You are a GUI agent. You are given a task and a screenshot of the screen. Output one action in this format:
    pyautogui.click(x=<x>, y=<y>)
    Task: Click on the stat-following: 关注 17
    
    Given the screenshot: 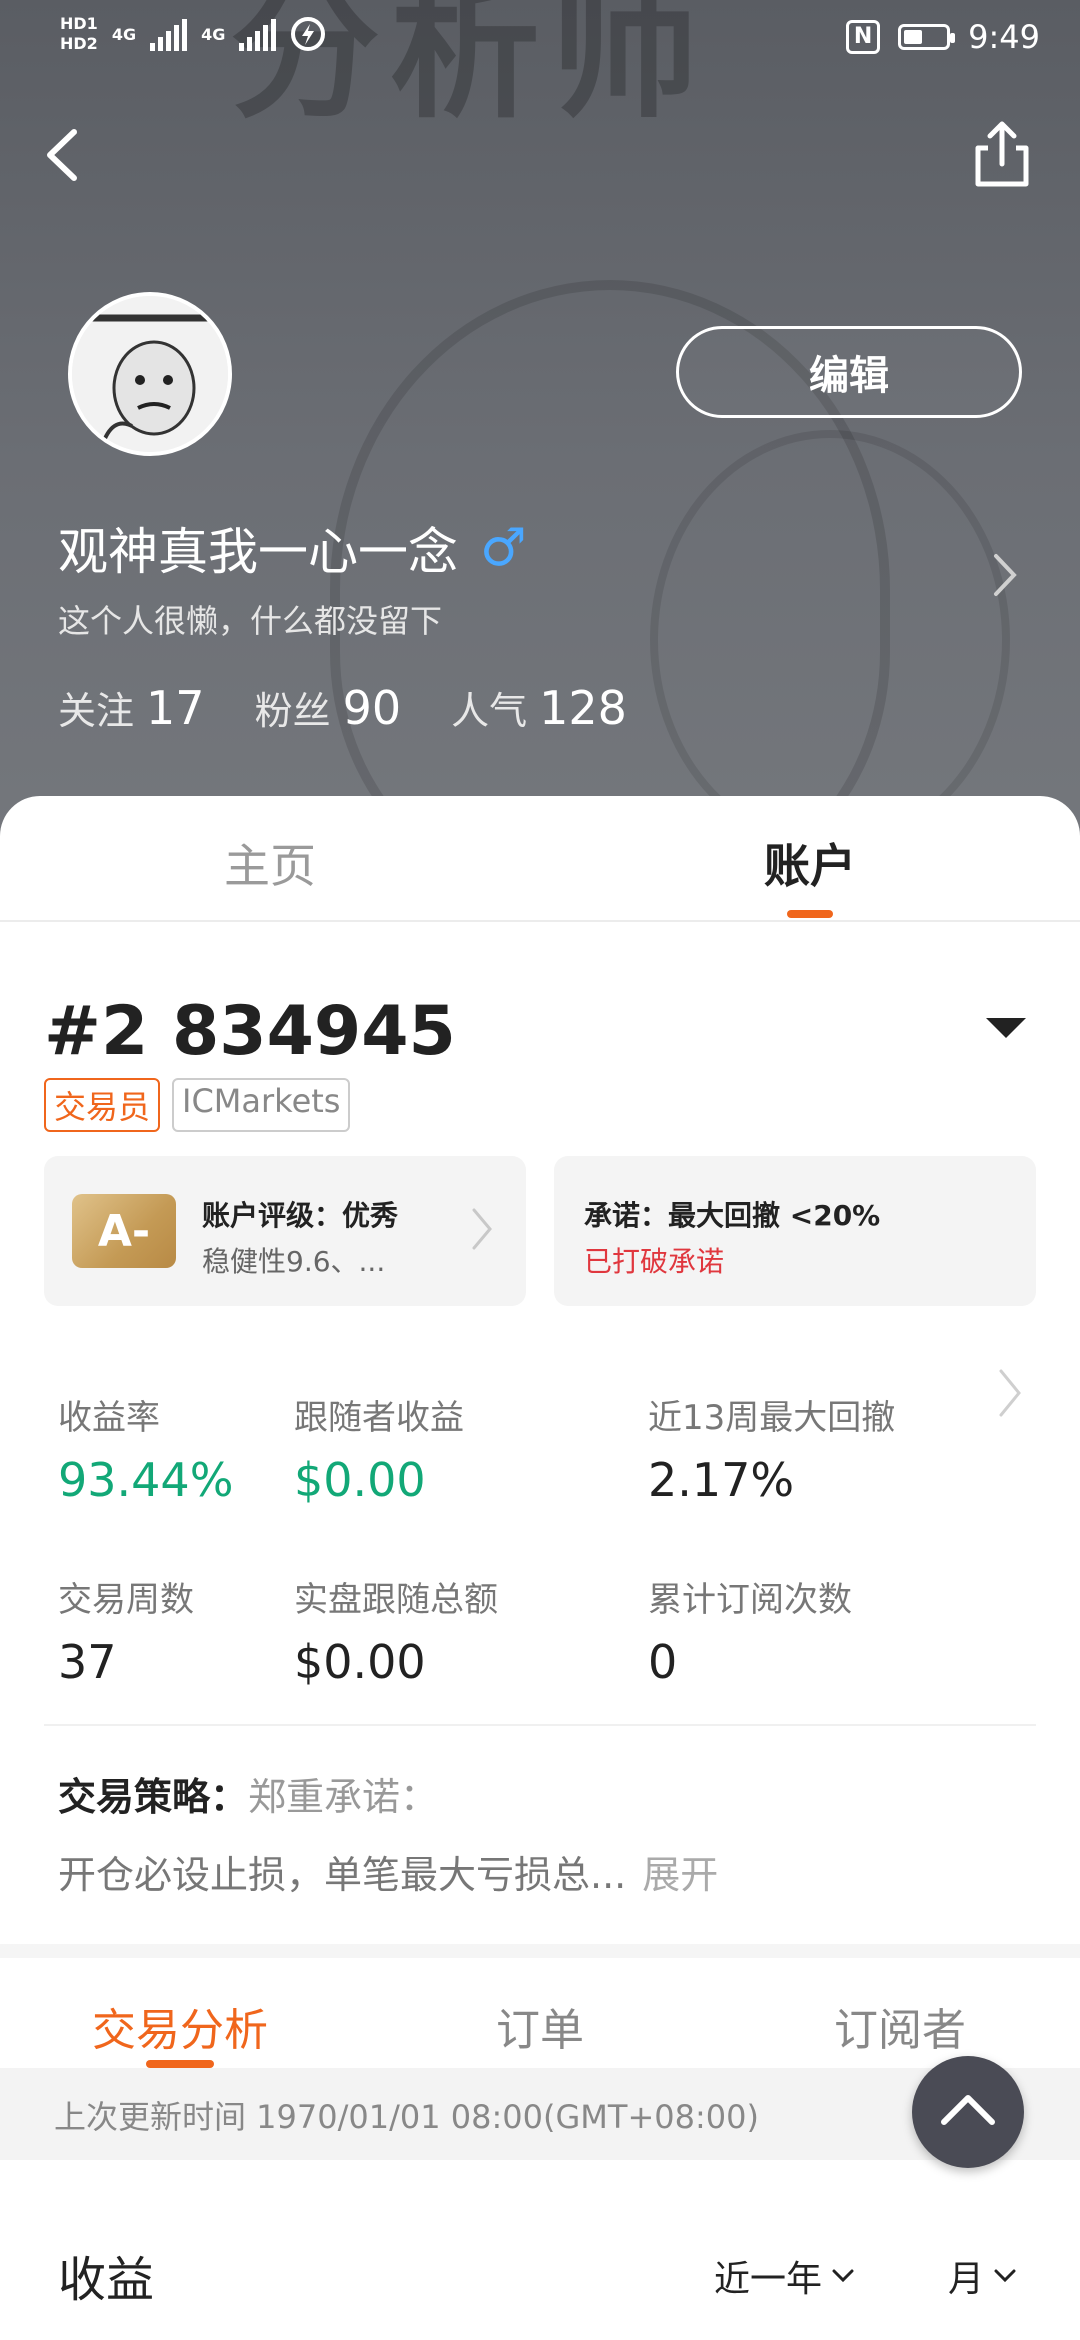 What is the action you would take?
    pyautogui.click(x=131, y=707)
    